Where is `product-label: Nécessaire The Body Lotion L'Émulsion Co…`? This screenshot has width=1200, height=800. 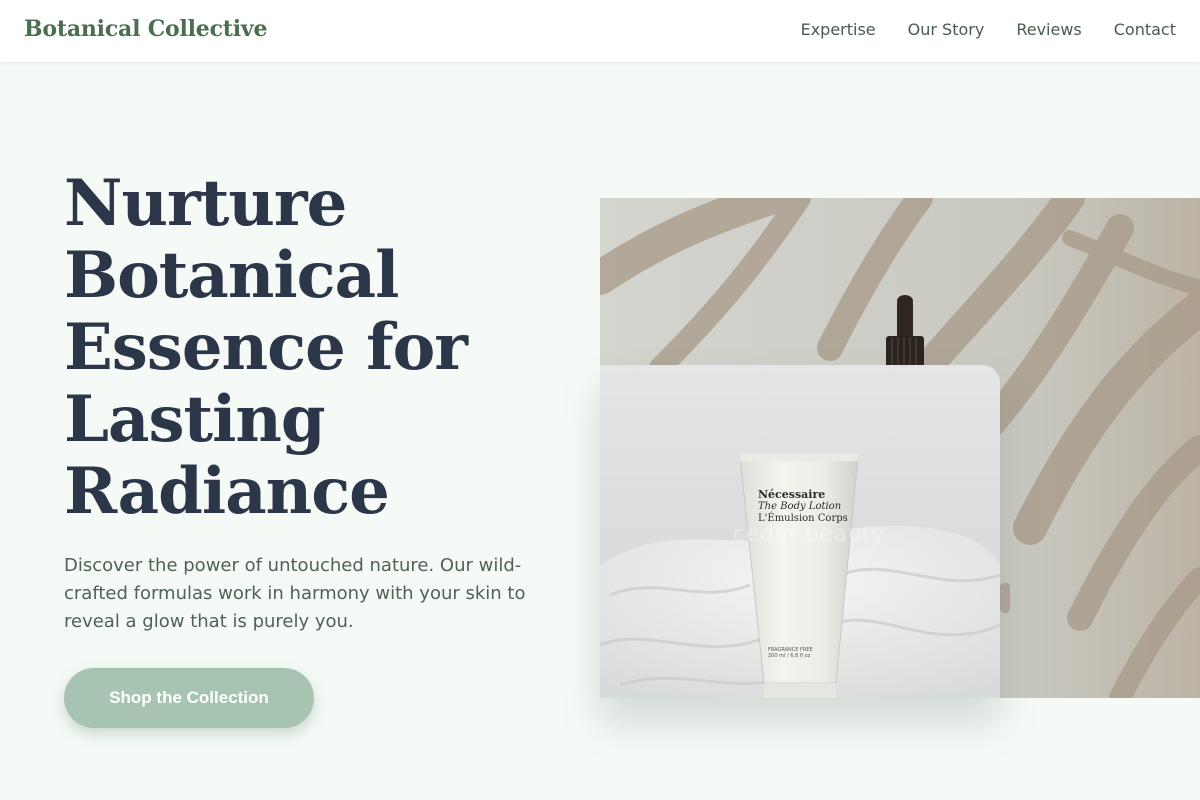
product-label: Nécessaire The Body Lotion L'Émulsion Co… is located at coordinates (813, 506).